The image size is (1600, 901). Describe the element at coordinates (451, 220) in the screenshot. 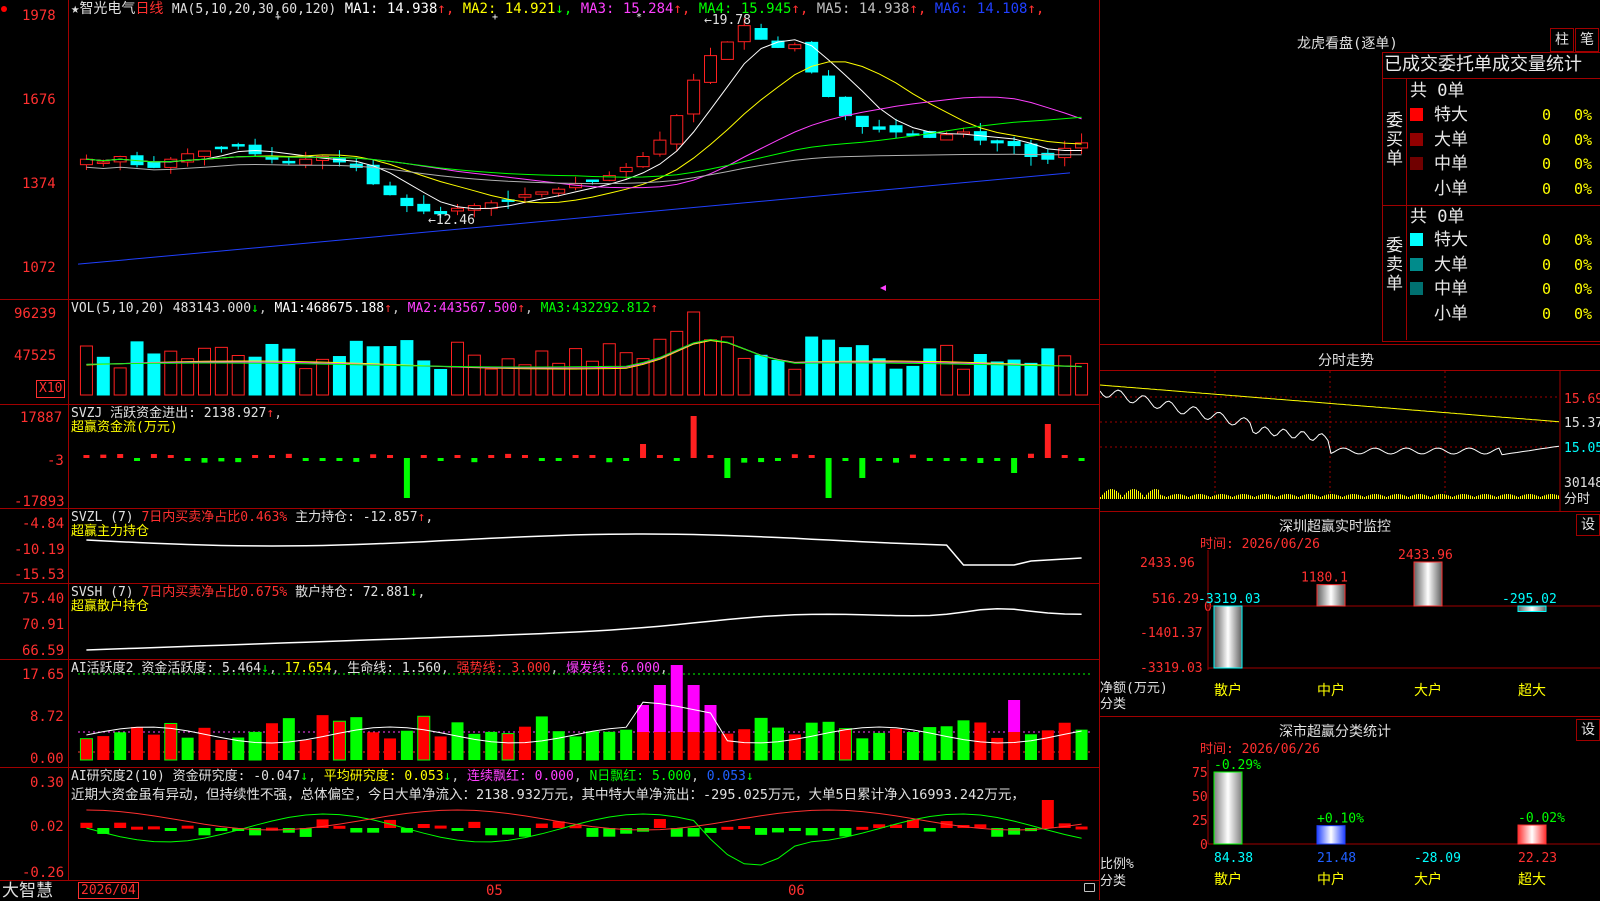

I see `price-low-annotation: ←12.46` at that location.